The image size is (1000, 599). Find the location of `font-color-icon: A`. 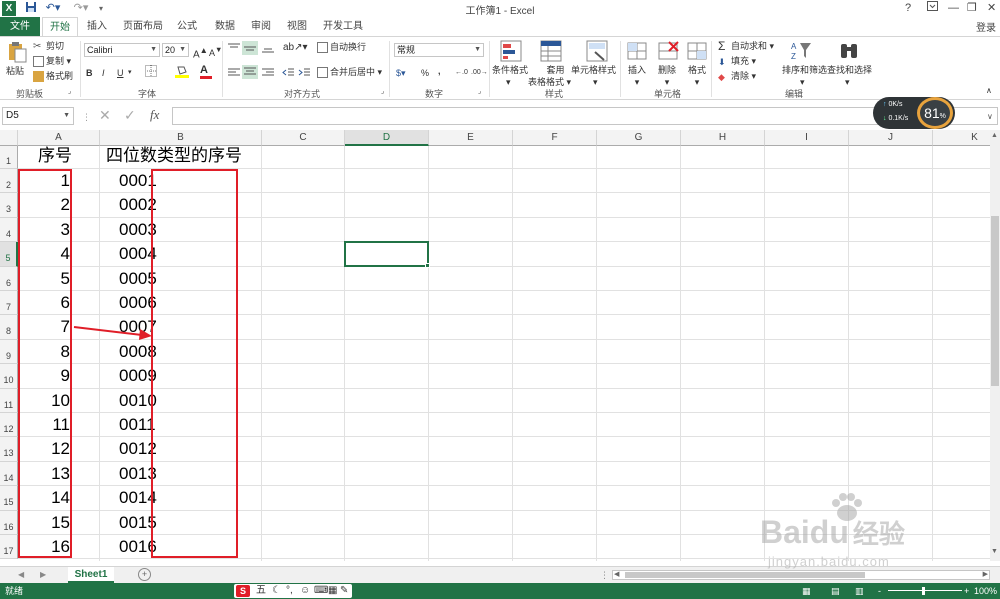

font-color-icon: A is located at coordinates (206, 71).